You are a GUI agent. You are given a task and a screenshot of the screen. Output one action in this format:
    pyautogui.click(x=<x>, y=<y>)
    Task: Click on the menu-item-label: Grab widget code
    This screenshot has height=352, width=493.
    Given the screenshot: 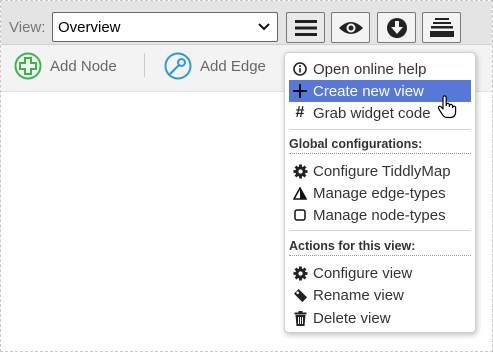 What is the action you would take?
    pyautogui.click(x=372, y=113)
    